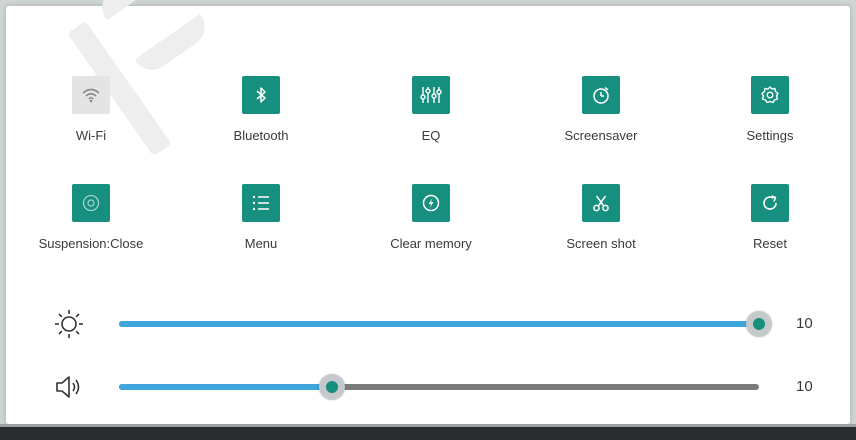 The image size is (856, 440). Describe the element at coordinates (770, 229) in the screenshot. I see `reset-button: Reset` at that location.